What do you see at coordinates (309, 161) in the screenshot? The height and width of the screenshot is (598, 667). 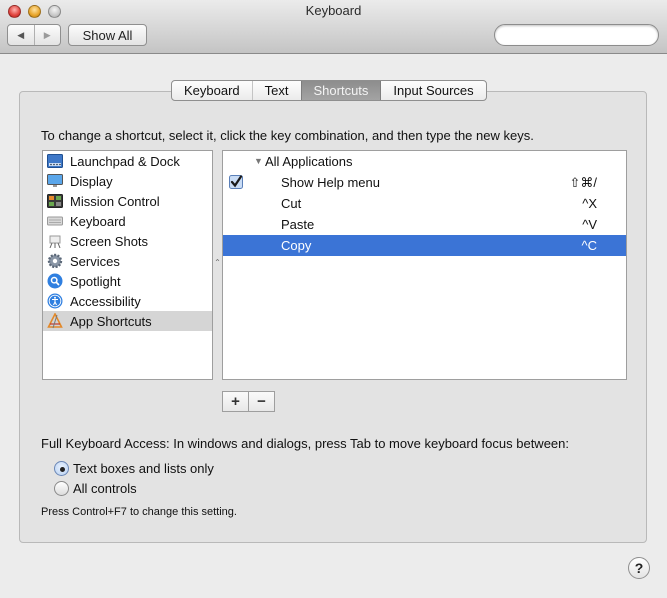 I see `group-label: All Applications` at bounding box center [309, 161].